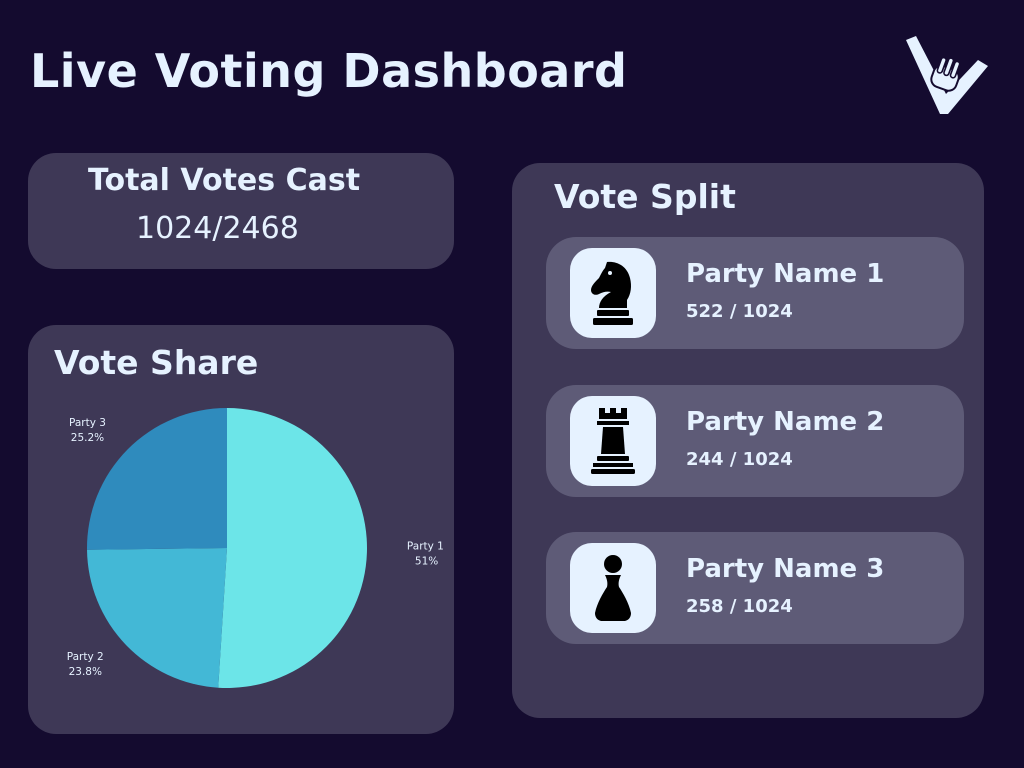  I want to click on party-card-1: Party Name 1 522 / 1024, so click(755, 293).